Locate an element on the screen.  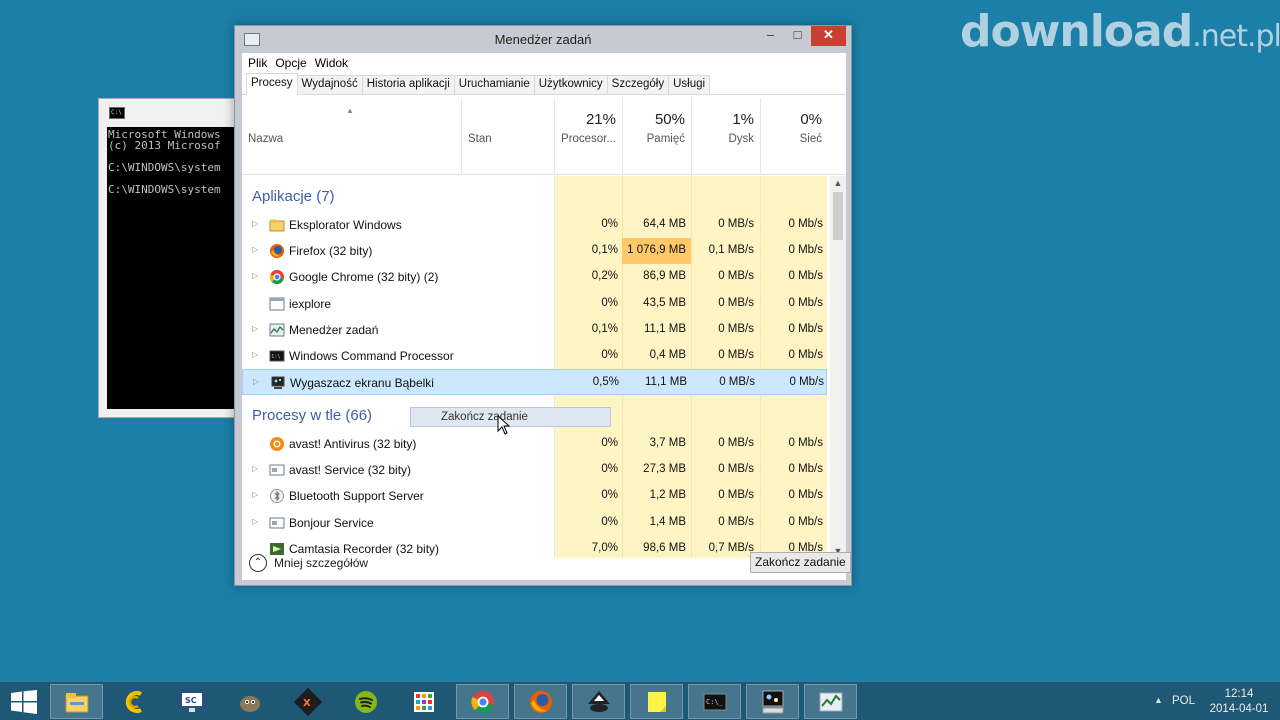
process-name: avast! Antivirus (32 bity) is located at coordinates (353, 444).